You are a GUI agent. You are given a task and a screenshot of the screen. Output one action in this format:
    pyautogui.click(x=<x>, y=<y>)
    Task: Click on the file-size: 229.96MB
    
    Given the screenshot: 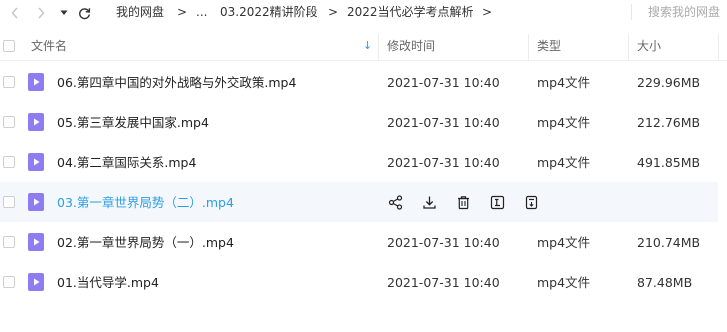 What is the action you would take?
    pyautogui.click(x=669, y=82)
    